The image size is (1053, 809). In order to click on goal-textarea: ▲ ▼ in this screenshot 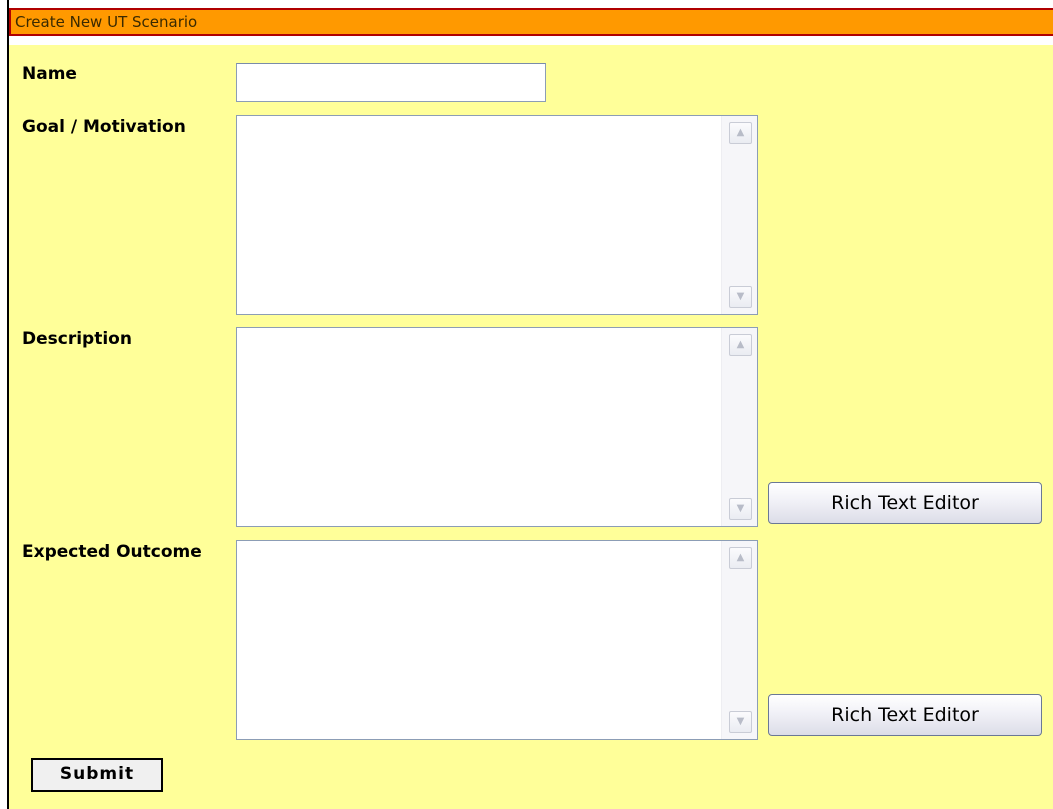, I will do `click(497, 215)`.